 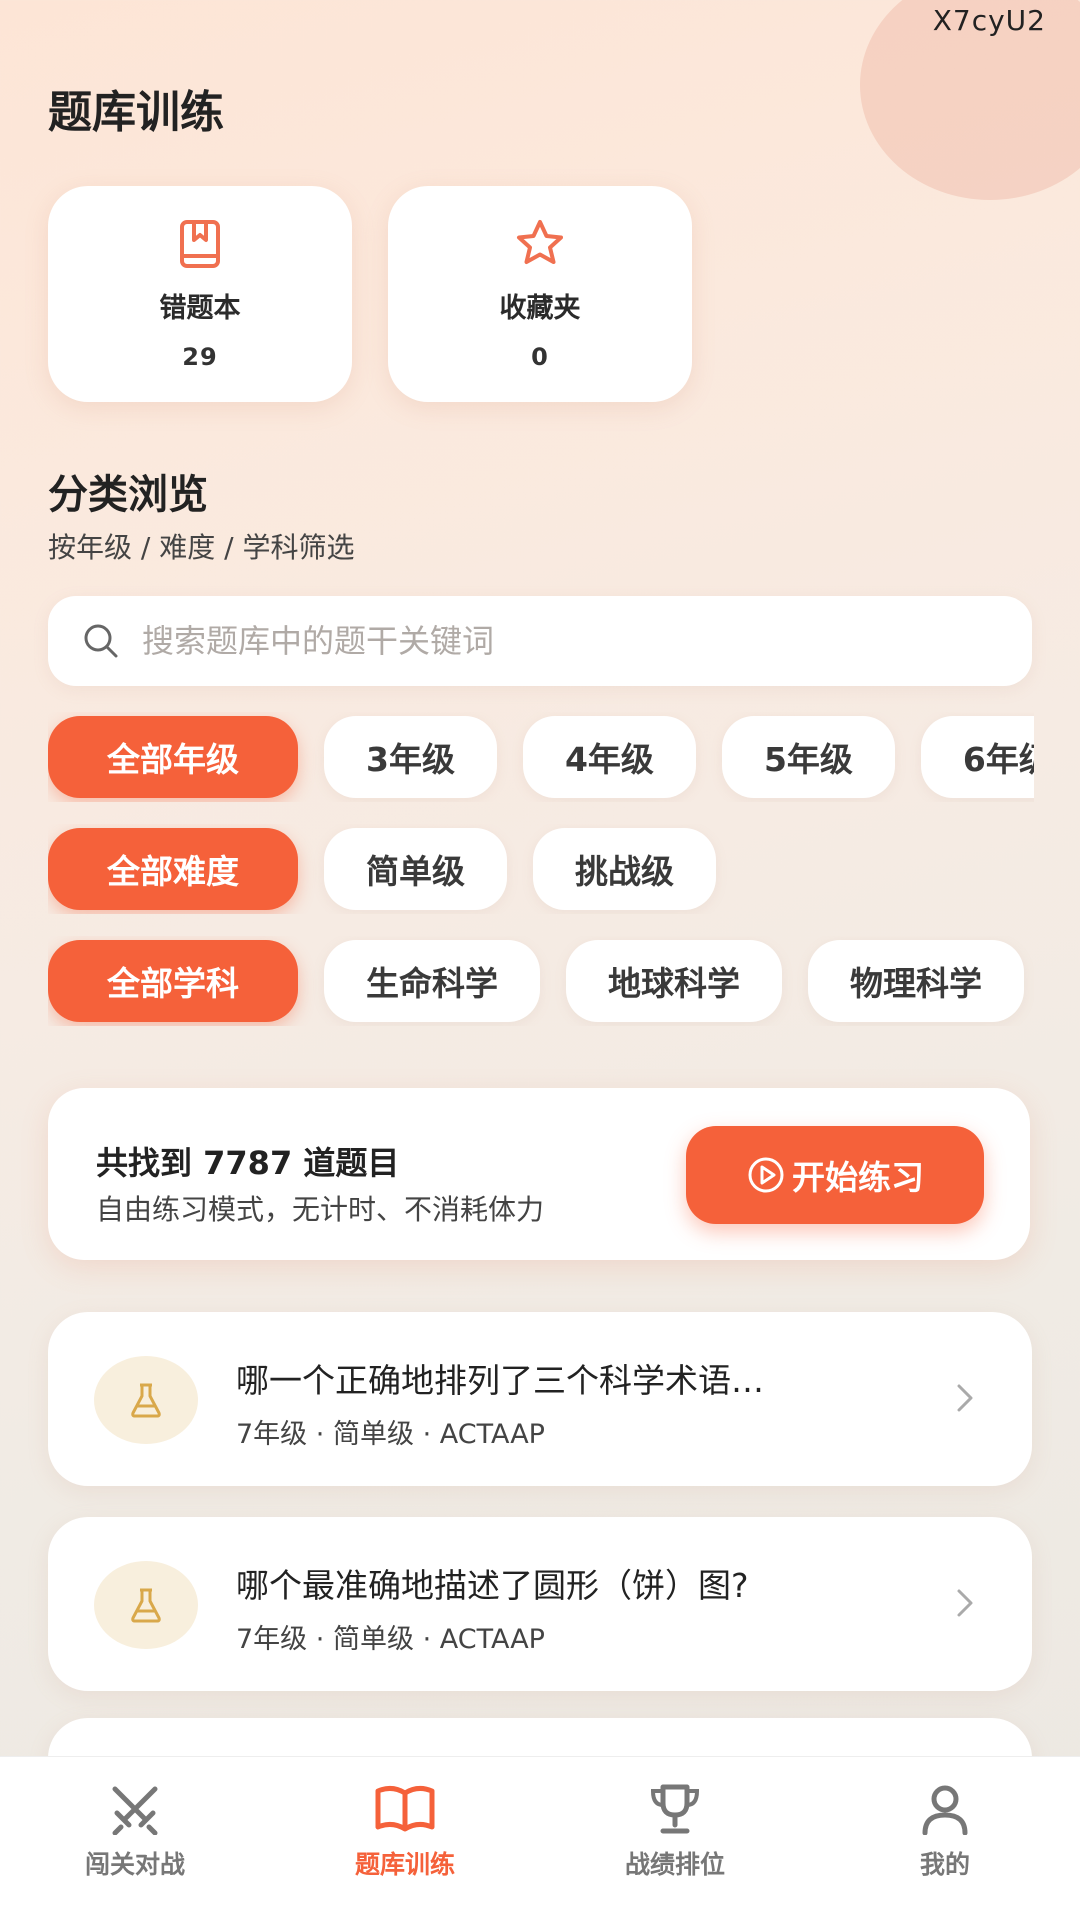 What do you see at coordinates (405, 1838) in the screenshot?
I see `tab-question-bank: 题库训练` at bounding box center [405, 1838].